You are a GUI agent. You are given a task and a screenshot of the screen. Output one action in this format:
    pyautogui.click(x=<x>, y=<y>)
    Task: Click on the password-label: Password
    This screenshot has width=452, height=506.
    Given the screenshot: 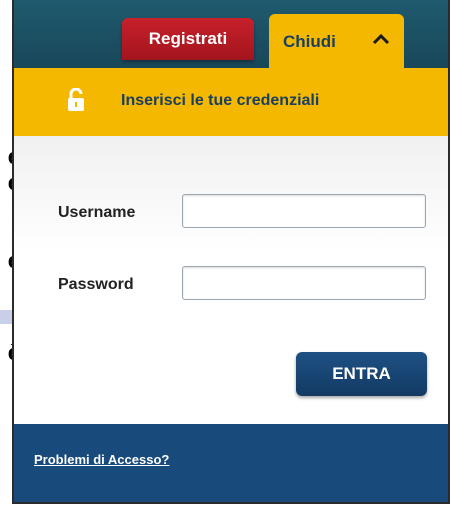 What is the action you would take?
    pyautogui.click(x=96, y=284)
    